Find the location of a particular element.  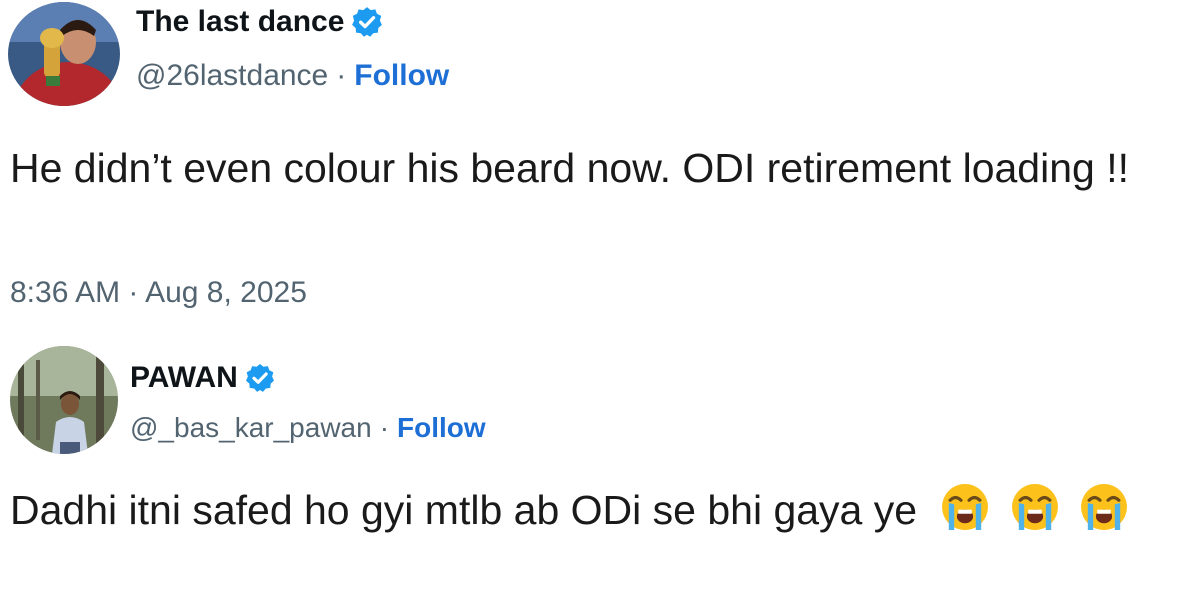

handle-row: @26lastdance · Follow is located at coordinates (292, 76).